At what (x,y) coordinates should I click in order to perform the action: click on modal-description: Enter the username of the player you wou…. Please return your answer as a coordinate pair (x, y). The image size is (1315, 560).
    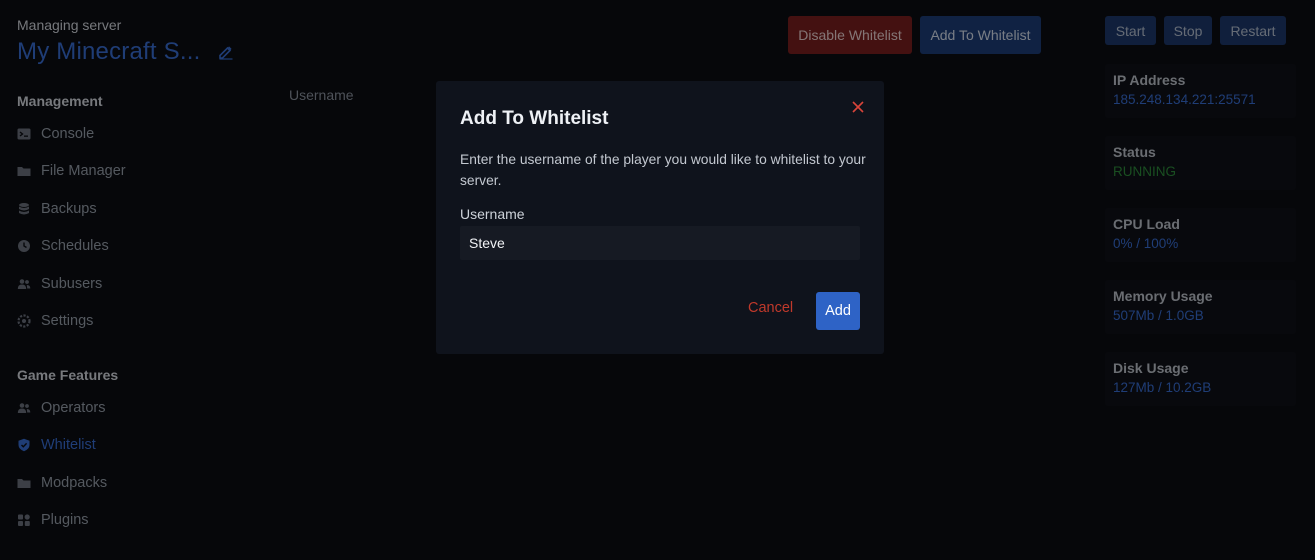
    Looking at the image, I should click on (663, 170).